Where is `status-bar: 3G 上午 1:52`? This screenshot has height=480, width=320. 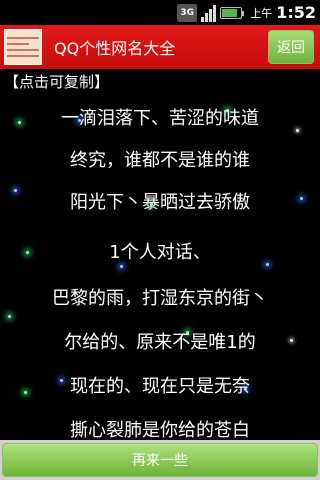
status-bar: 3G 上午 1:52 is located at coordinates (160, 12).